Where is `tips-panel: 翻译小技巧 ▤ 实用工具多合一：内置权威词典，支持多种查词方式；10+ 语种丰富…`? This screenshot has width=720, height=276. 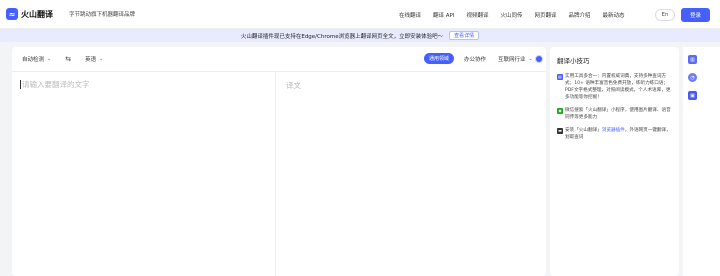
tips-panel: 翻译小技巧 ▤ 实用工具多合一：内置权威词典，支持多种查词方式；10+ 语种丰富… is located at coordinates (614, 161).